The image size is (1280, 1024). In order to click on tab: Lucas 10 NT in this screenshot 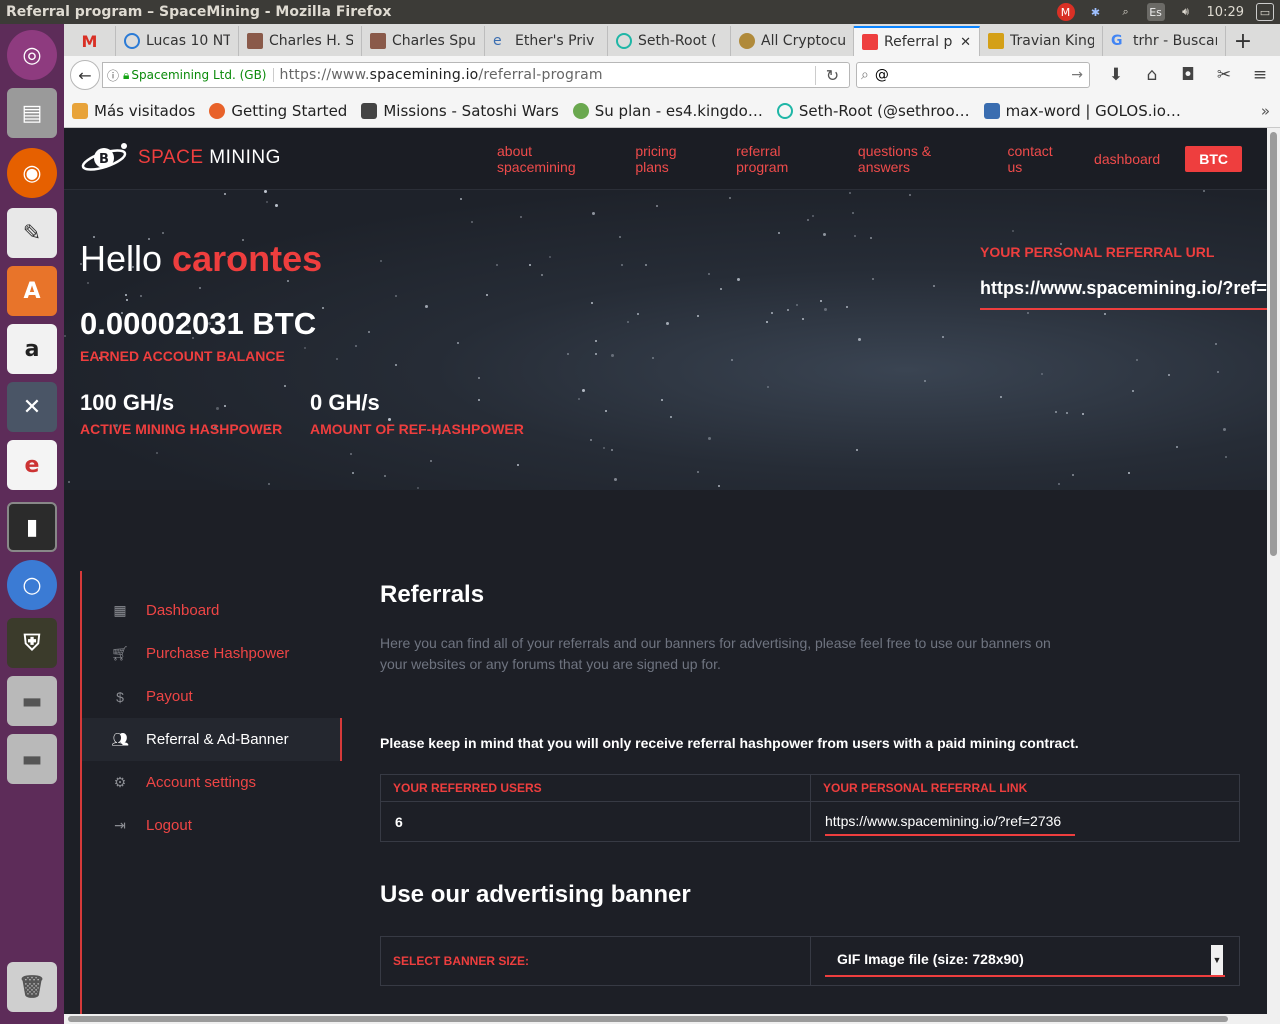, I will do `click(177, 41)`.